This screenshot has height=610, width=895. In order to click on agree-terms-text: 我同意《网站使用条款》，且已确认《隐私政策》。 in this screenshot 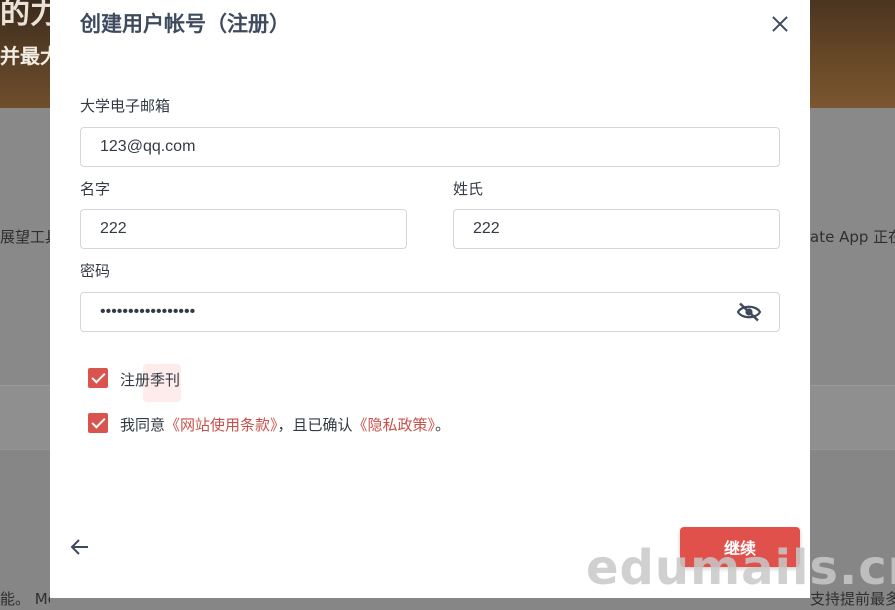, I will do `click(285, 424)`.